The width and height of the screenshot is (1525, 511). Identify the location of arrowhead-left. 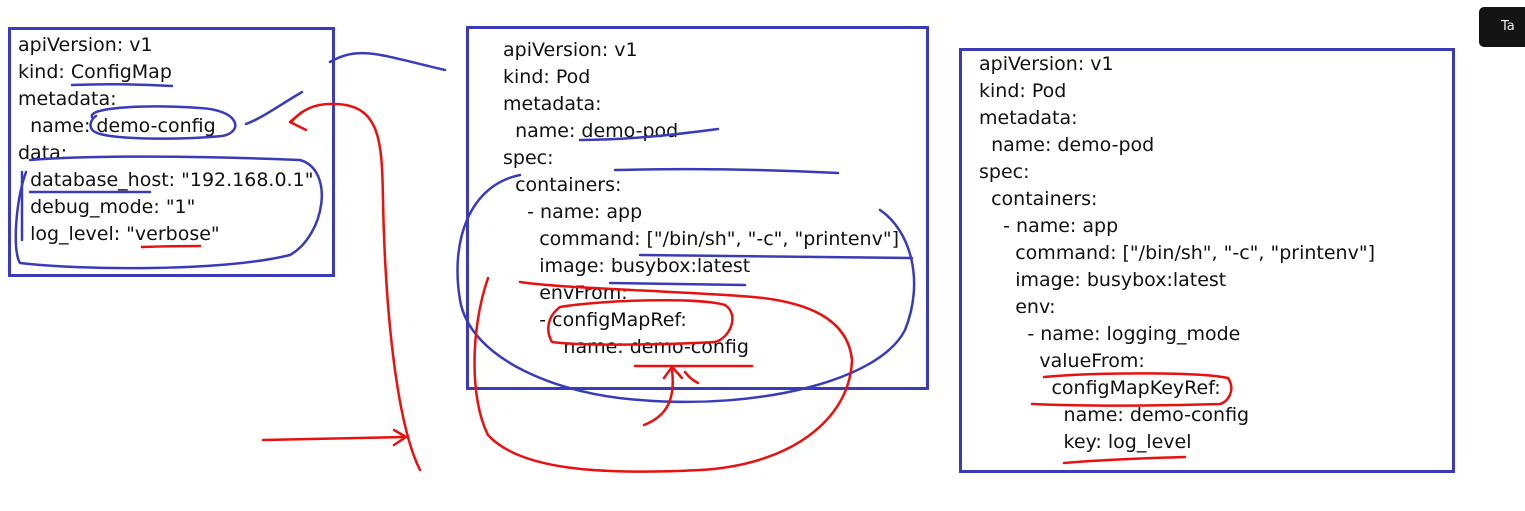
(400, 437).